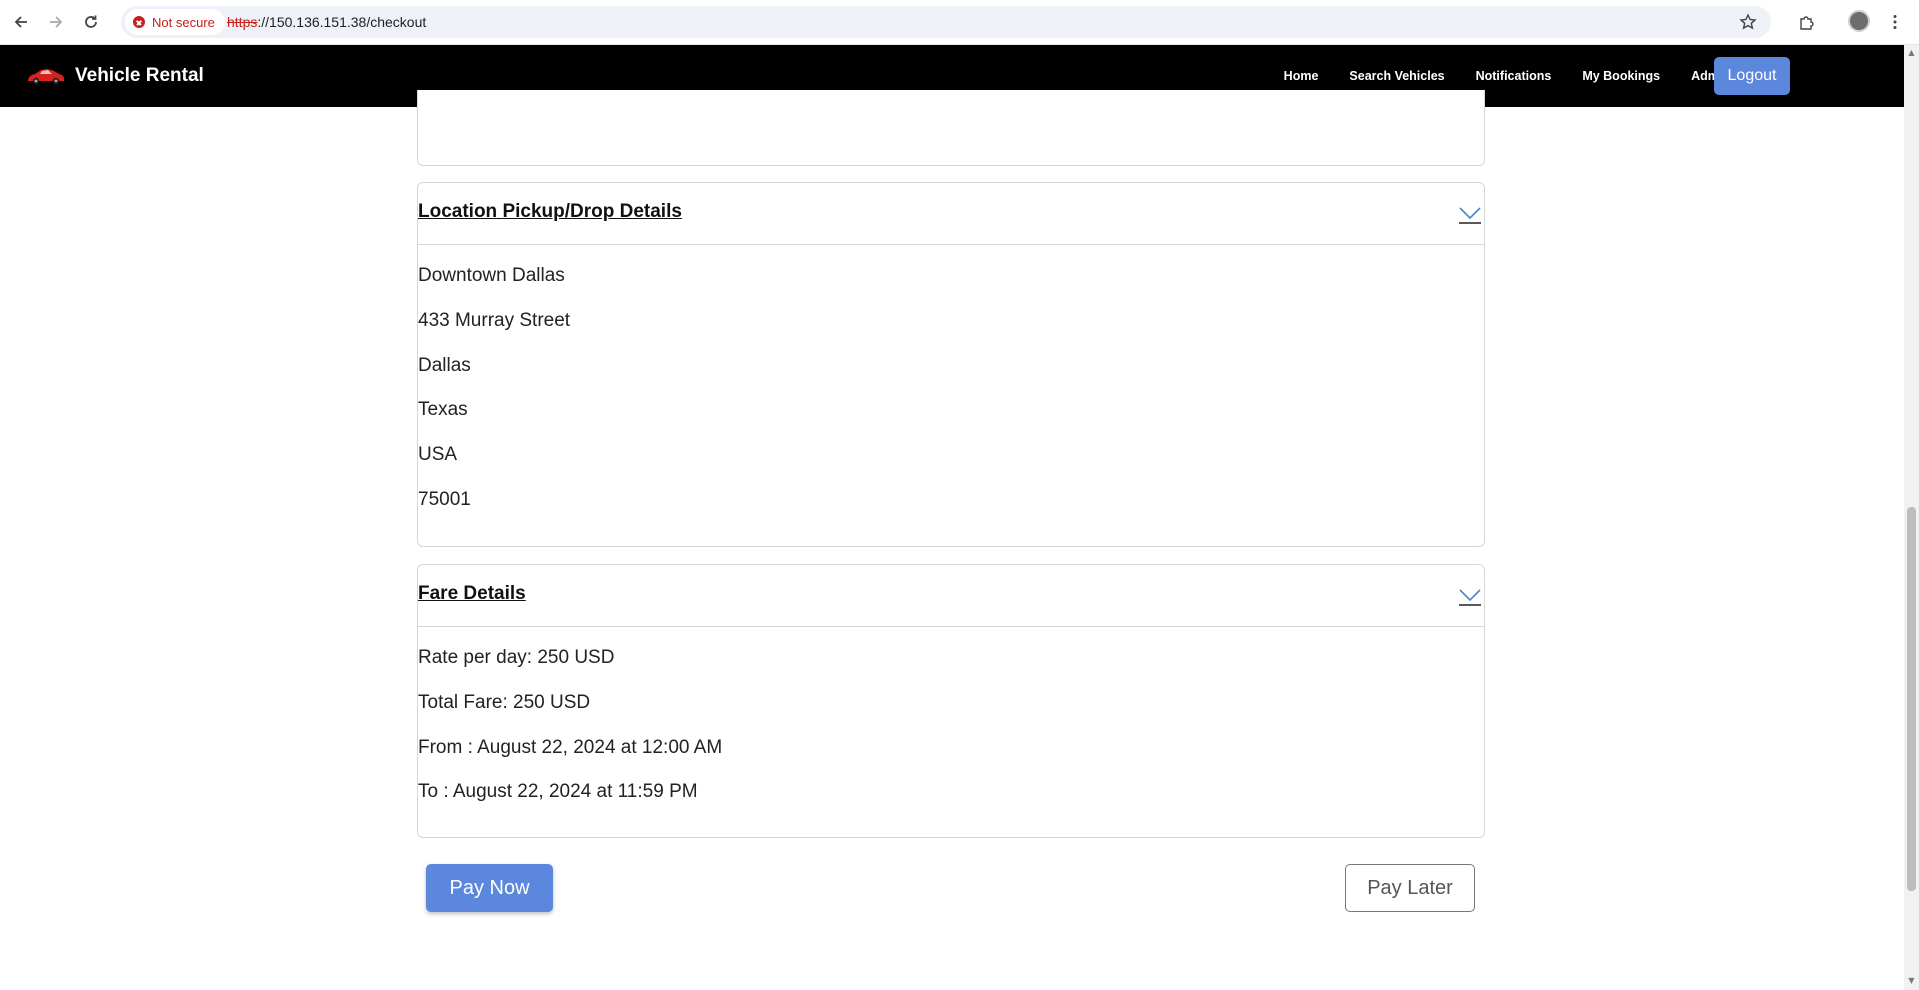 The width and height of the screenshot is (1919, 990). Describe the element at coordinates (342, 22) in the screenshot. I see `url-path: ://150.136.151.38/checkout` at that location.